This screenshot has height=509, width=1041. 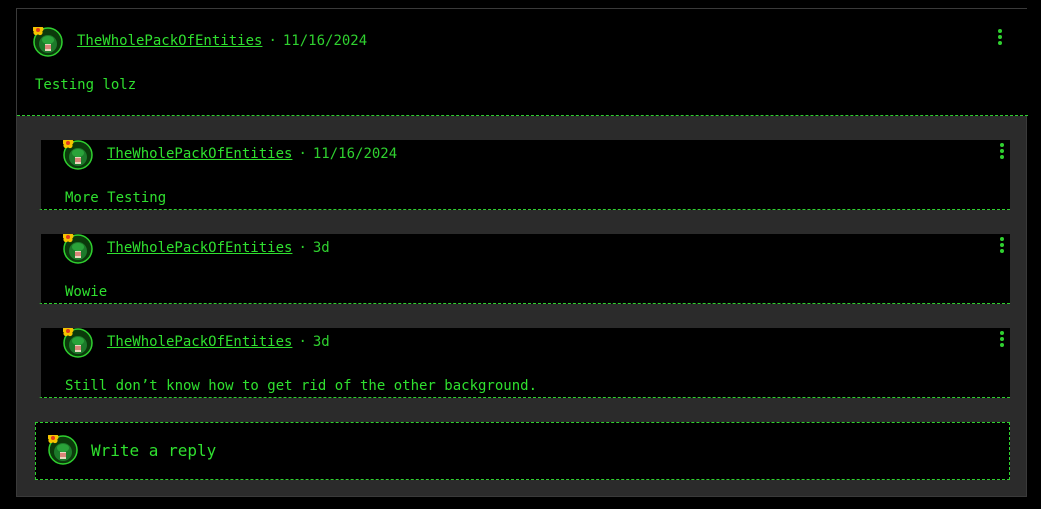 I want to click on comment-text: More Testing, so click(x=116, y=198).